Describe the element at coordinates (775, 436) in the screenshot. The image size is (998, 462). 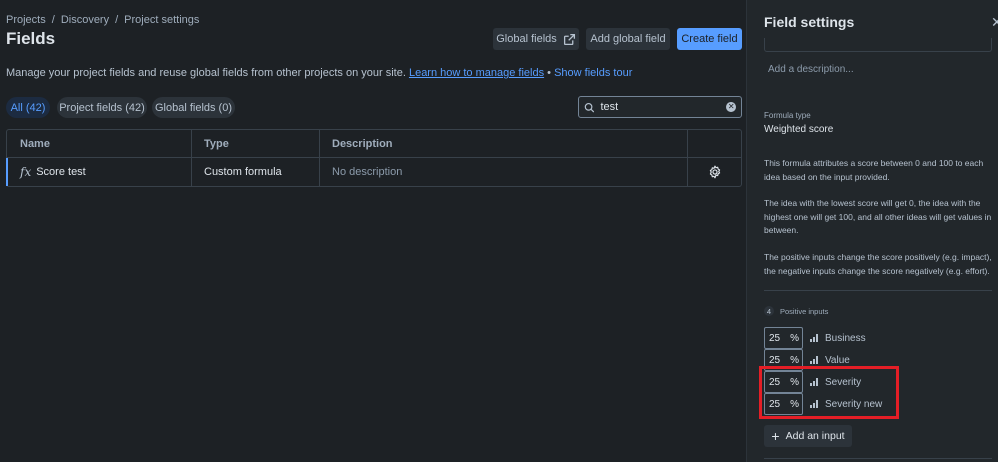
I see `plus-icon: +` at that location.